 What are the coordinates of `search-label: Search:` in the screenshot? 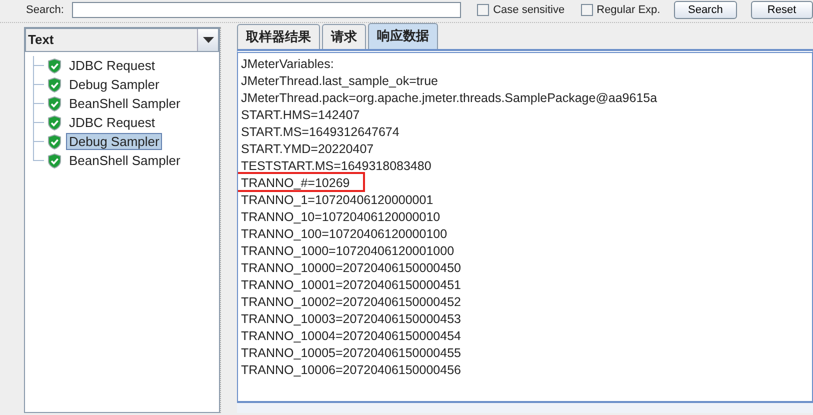 It's located at (45, 10).